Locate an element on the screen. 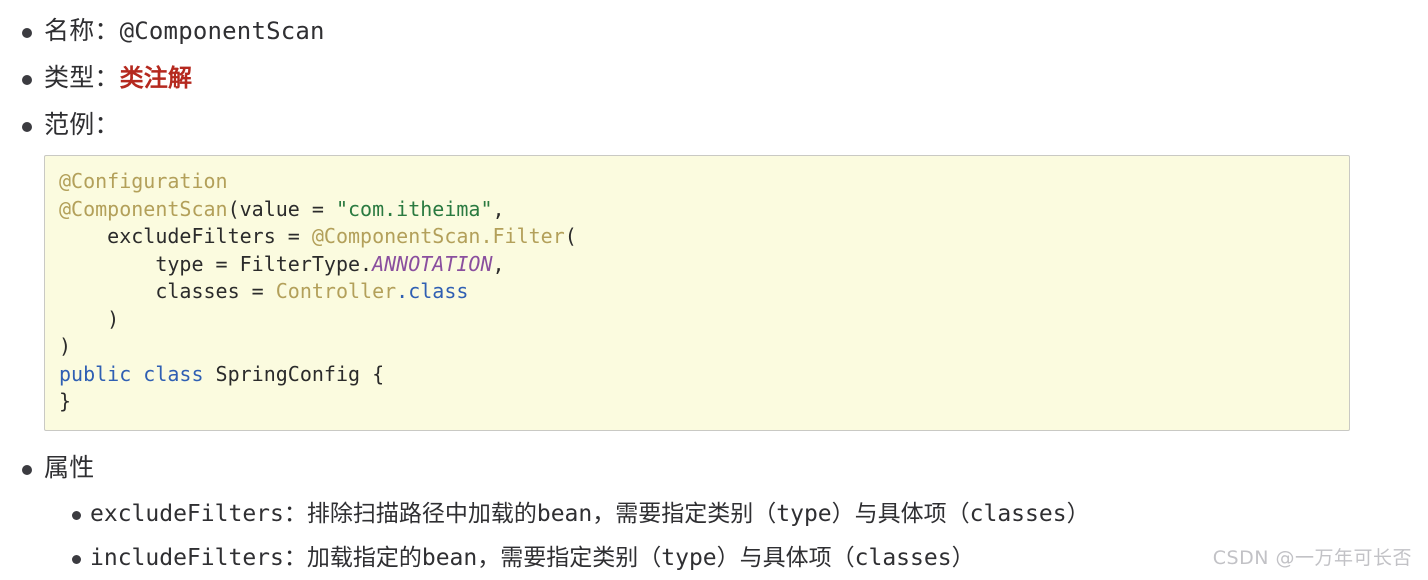 Image resolution: width=1428 pixels, height=580 pixels. code-token-keyword: .class is located at coordinates (432, 291).